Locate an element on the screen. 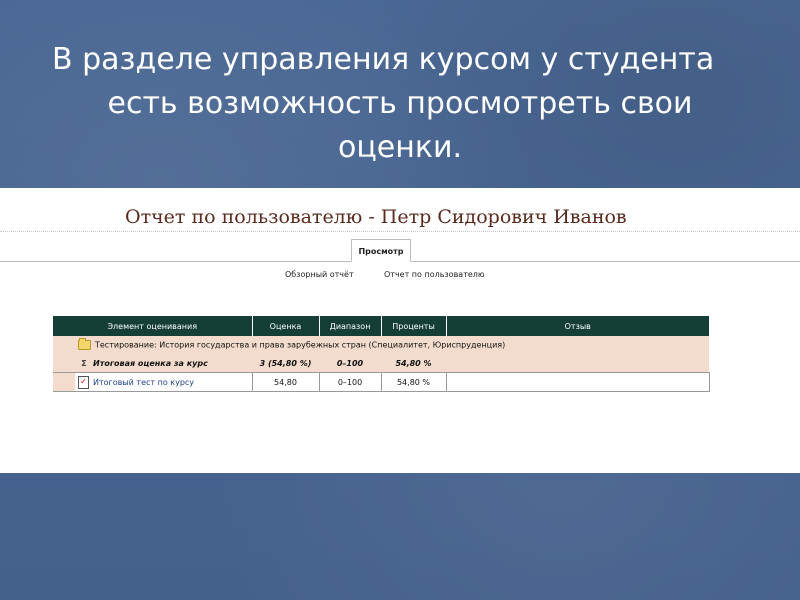 The image size is (800, 600). slide-title-line-3: оценки. is located at coordinates (400, 147).